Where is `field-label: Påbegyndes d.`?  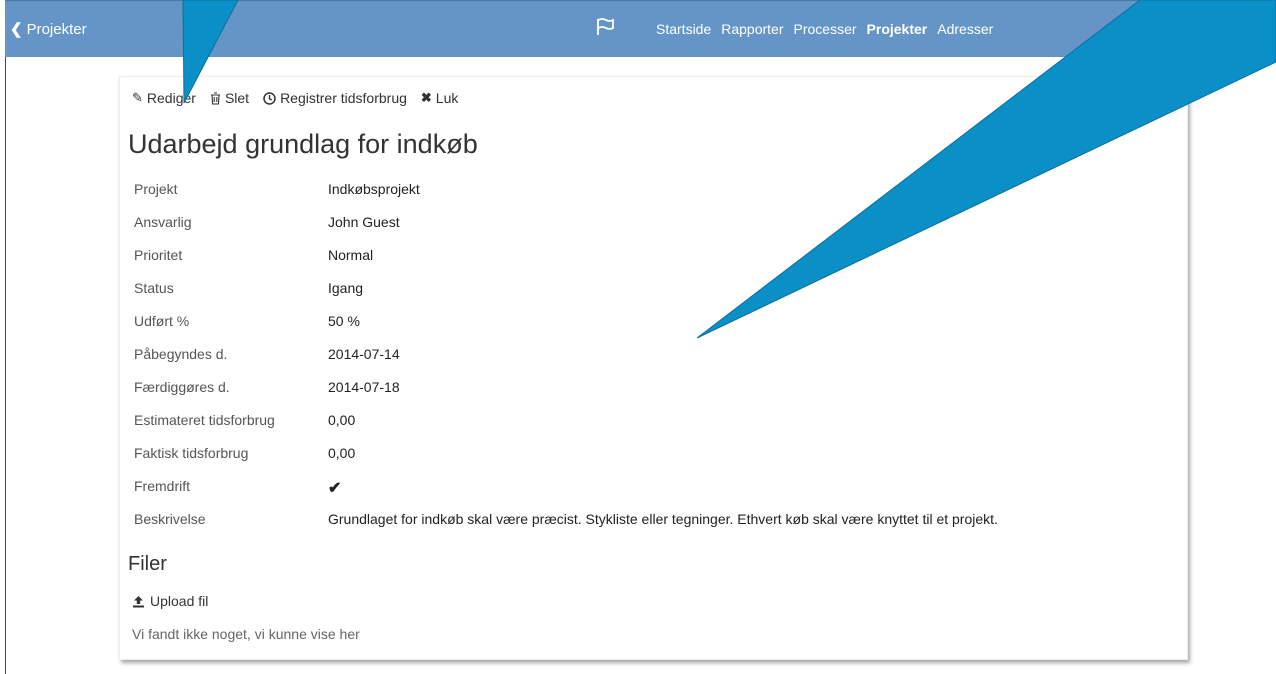
field-label: Påbegyndes d. is located at coordinates (181, 354).